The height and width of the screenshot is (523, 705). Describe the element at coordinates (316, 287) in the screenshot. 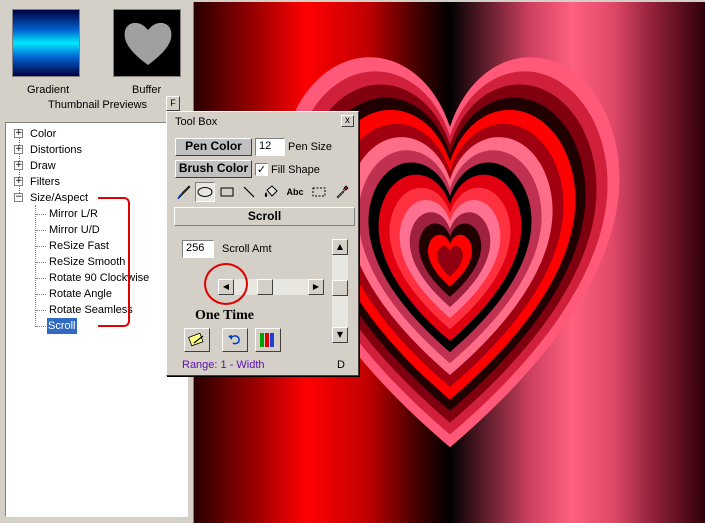

I see `scroll-right-icon: ▶` at that location.